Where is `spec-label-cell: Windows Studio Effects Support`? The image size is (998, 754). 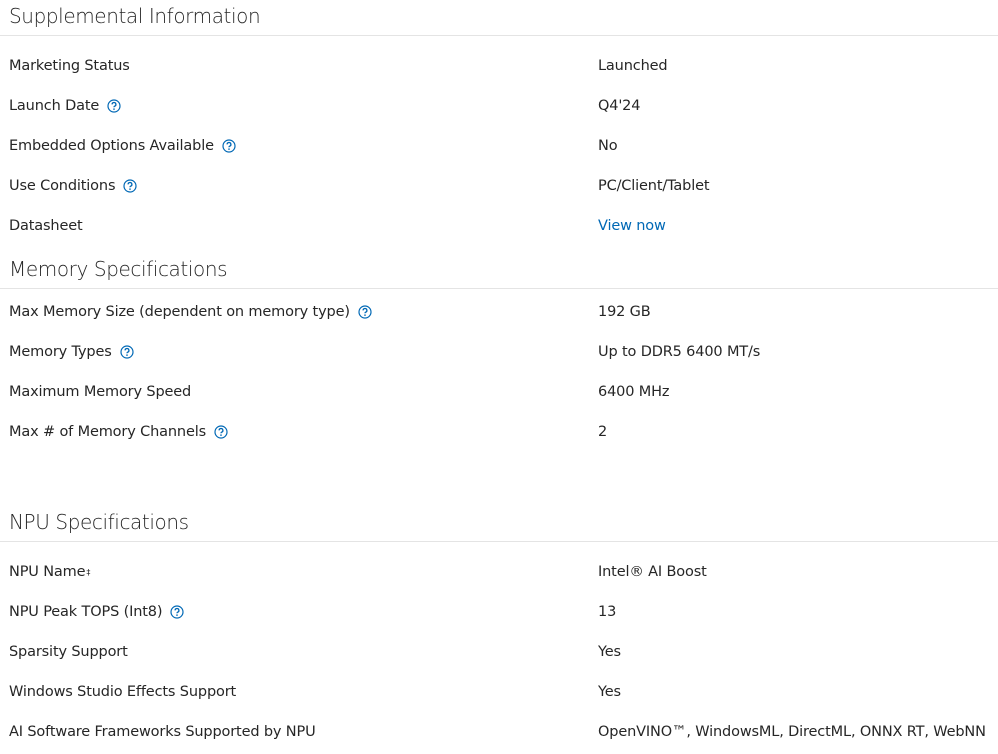
spec-label-cell: Windows Studio Effects Support is located at coordinates (299, 692).